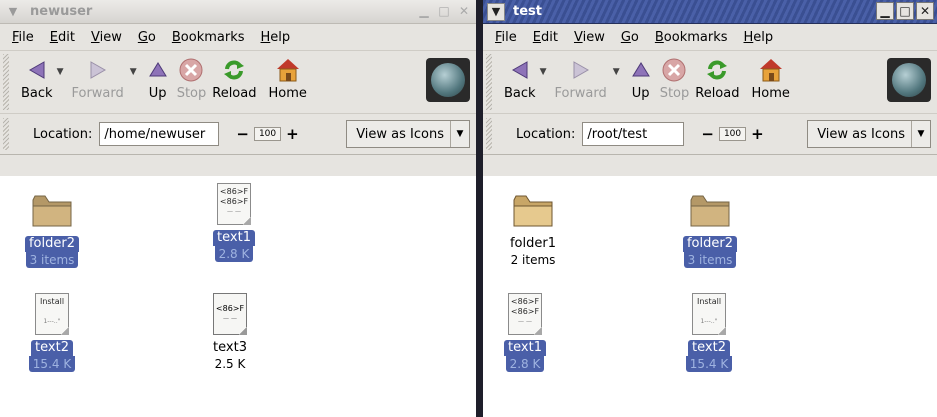 The width and height of the screenshot is (937, 417). I want to click on mnemonic: V, so click(578, 37).